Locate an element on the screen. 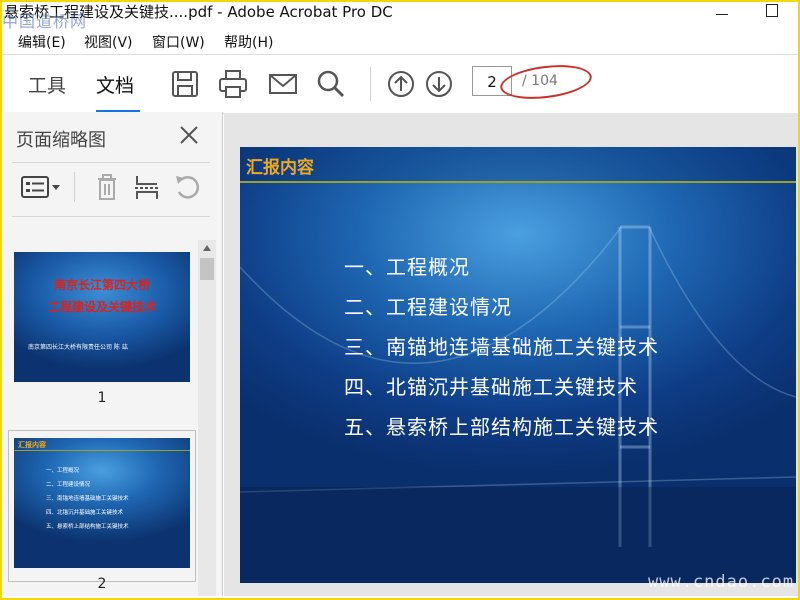 The width and height of the screenshot is (800, 600). menu-edit: 编辑(E) is located at coordinates (42, 42).